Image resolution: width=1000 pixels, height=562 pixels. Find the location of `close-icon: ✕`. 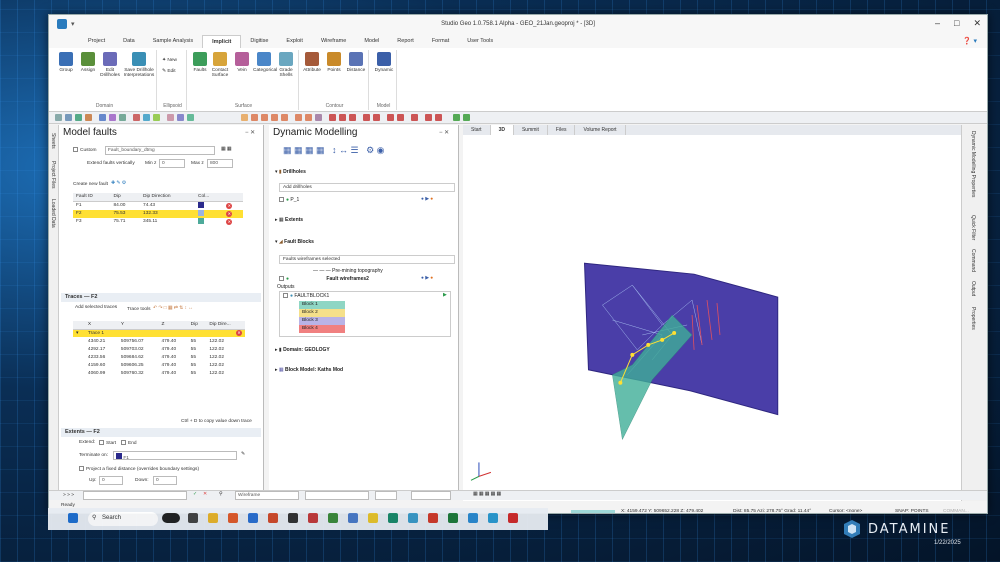

close-icon: ✕ is located at coordinates (977, 23).